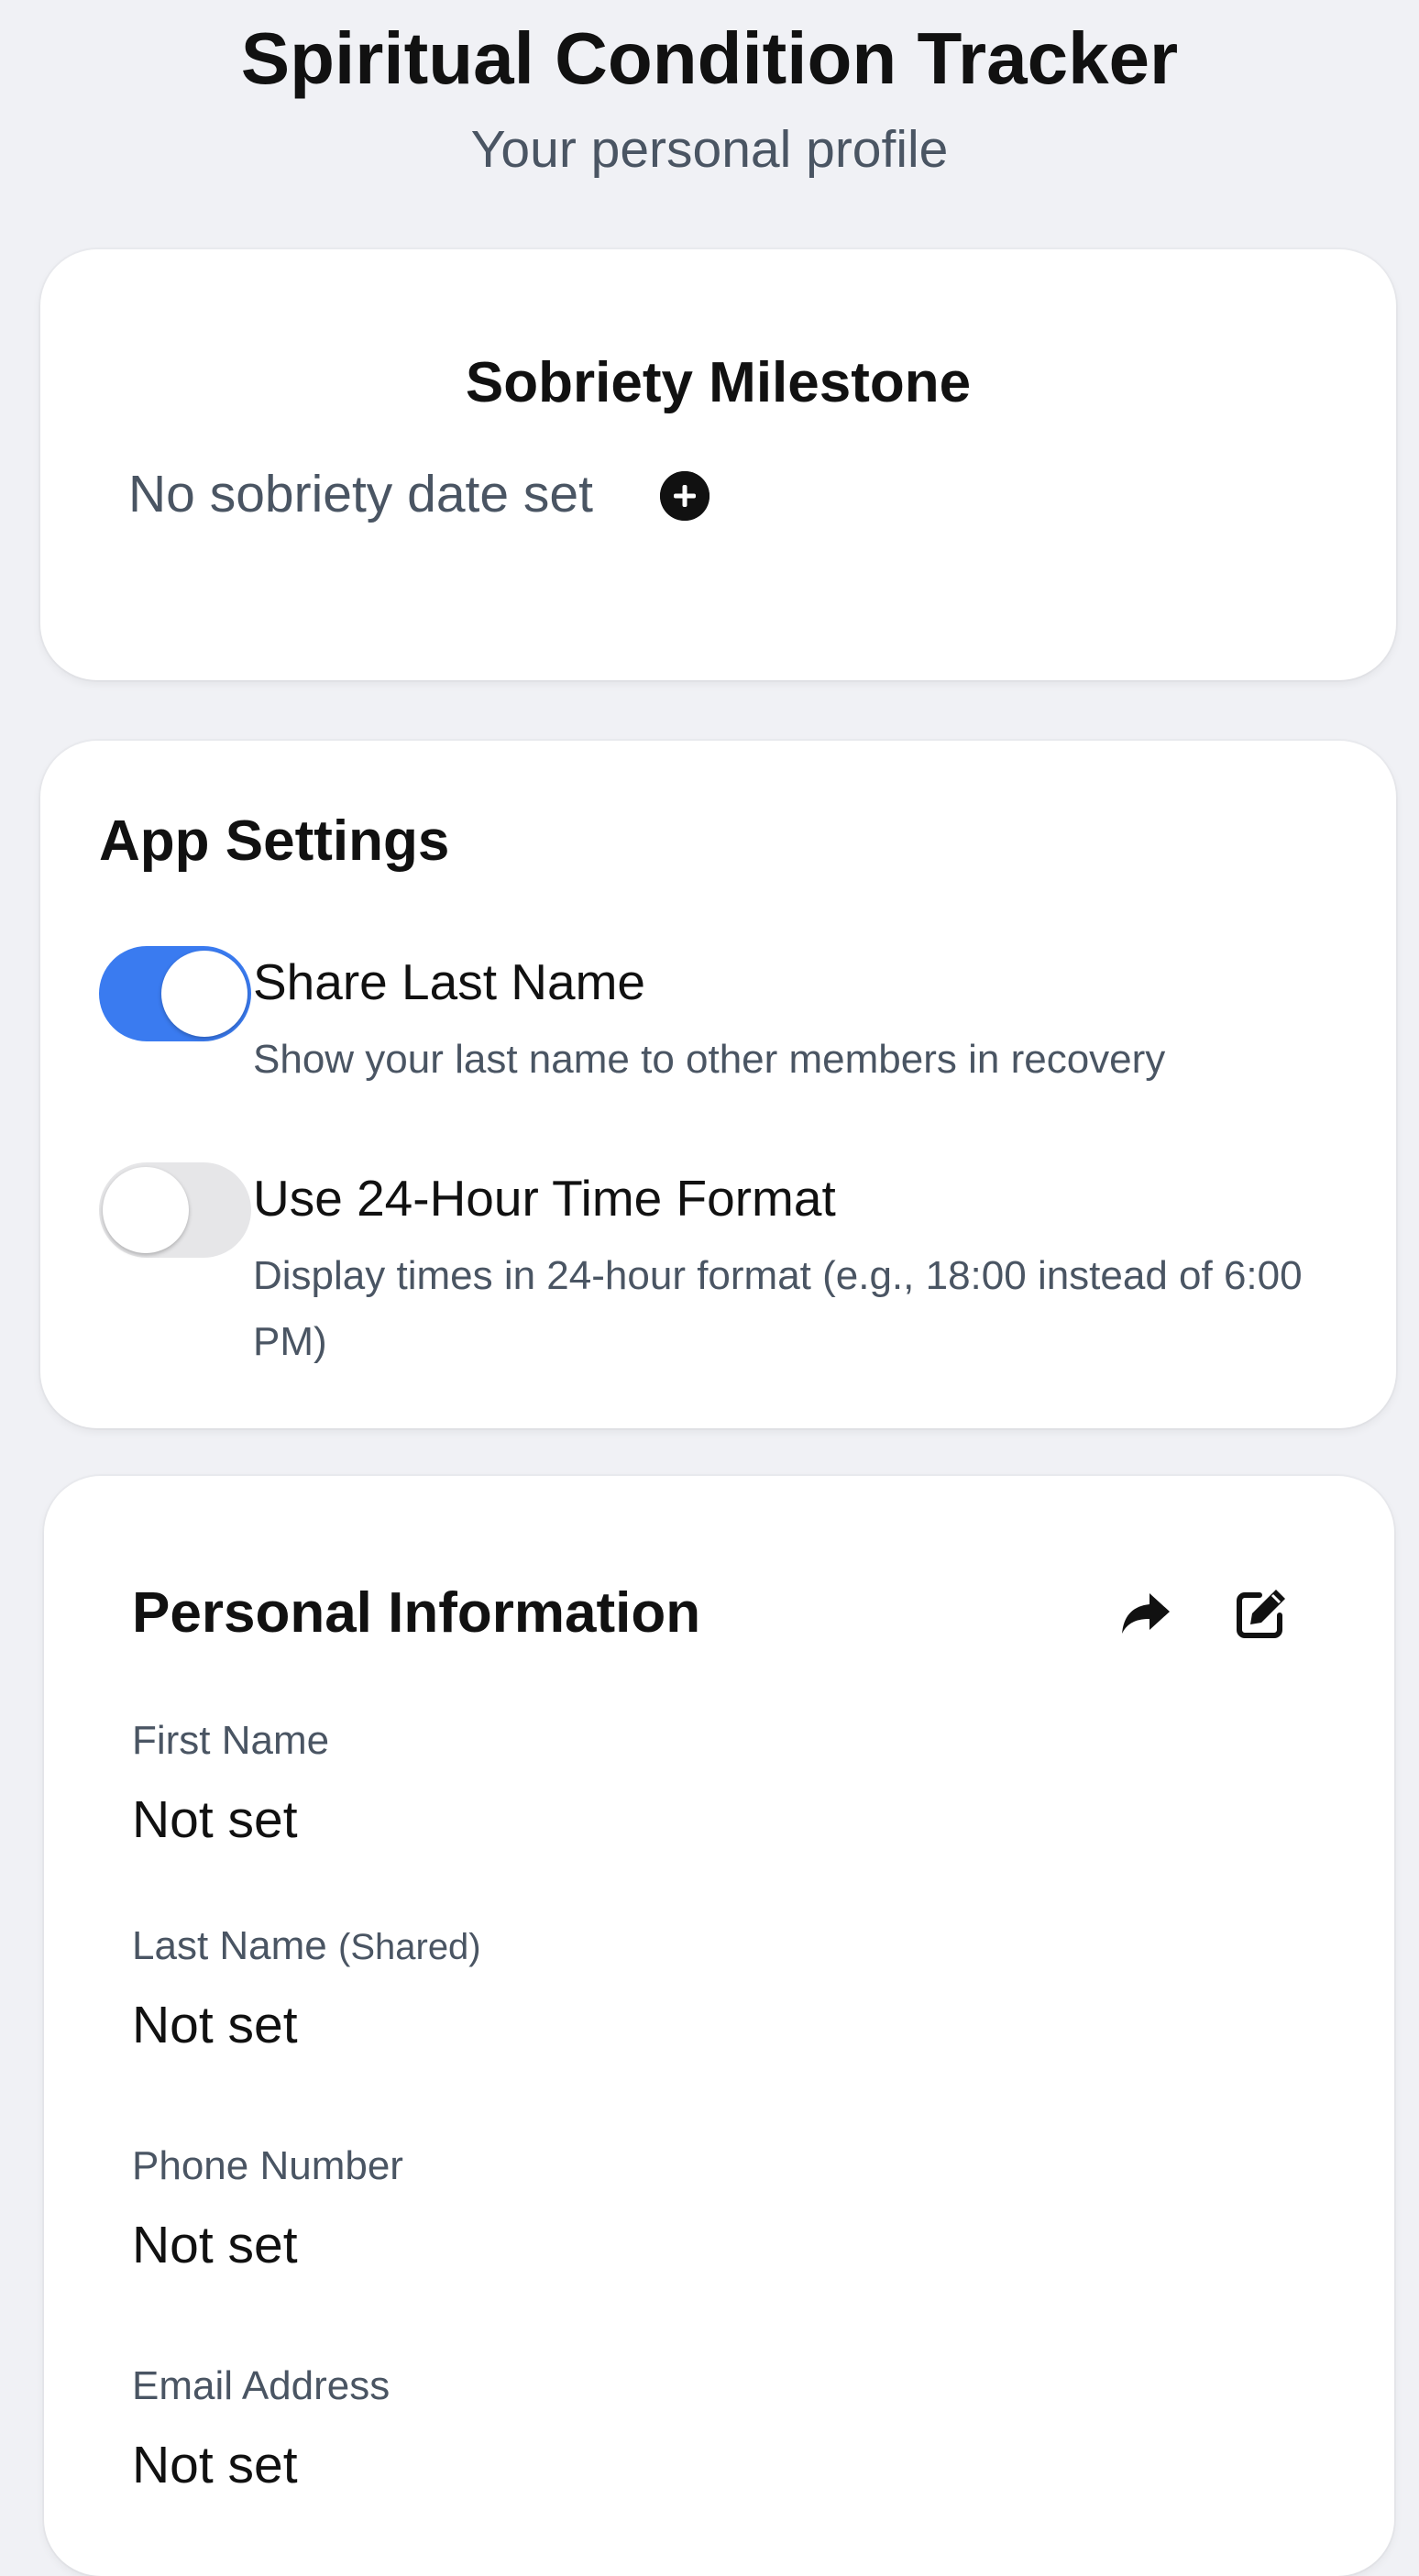 This screenshot has width=1419, height=2576. What do you see at coordinates (709, 150) in the screenshot?
I see `page-subtitle: Your personal profile` at bounding box center [709, 150].